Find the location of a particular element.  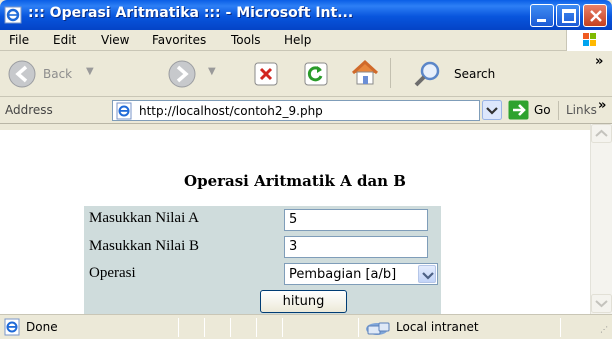

address-url: http://localhost/contoh2_9.php is located at coordinates (231, 111).